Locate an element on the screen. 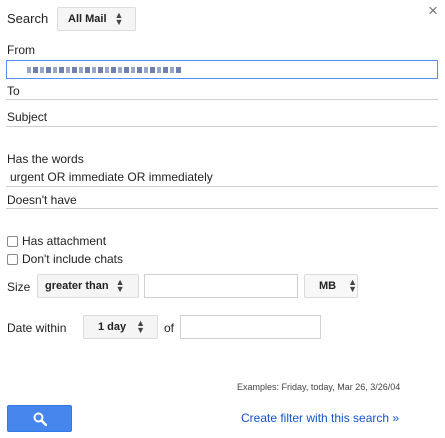 This screenshot has width=445, height=438. search-icon is located at coordinates (40, 419).